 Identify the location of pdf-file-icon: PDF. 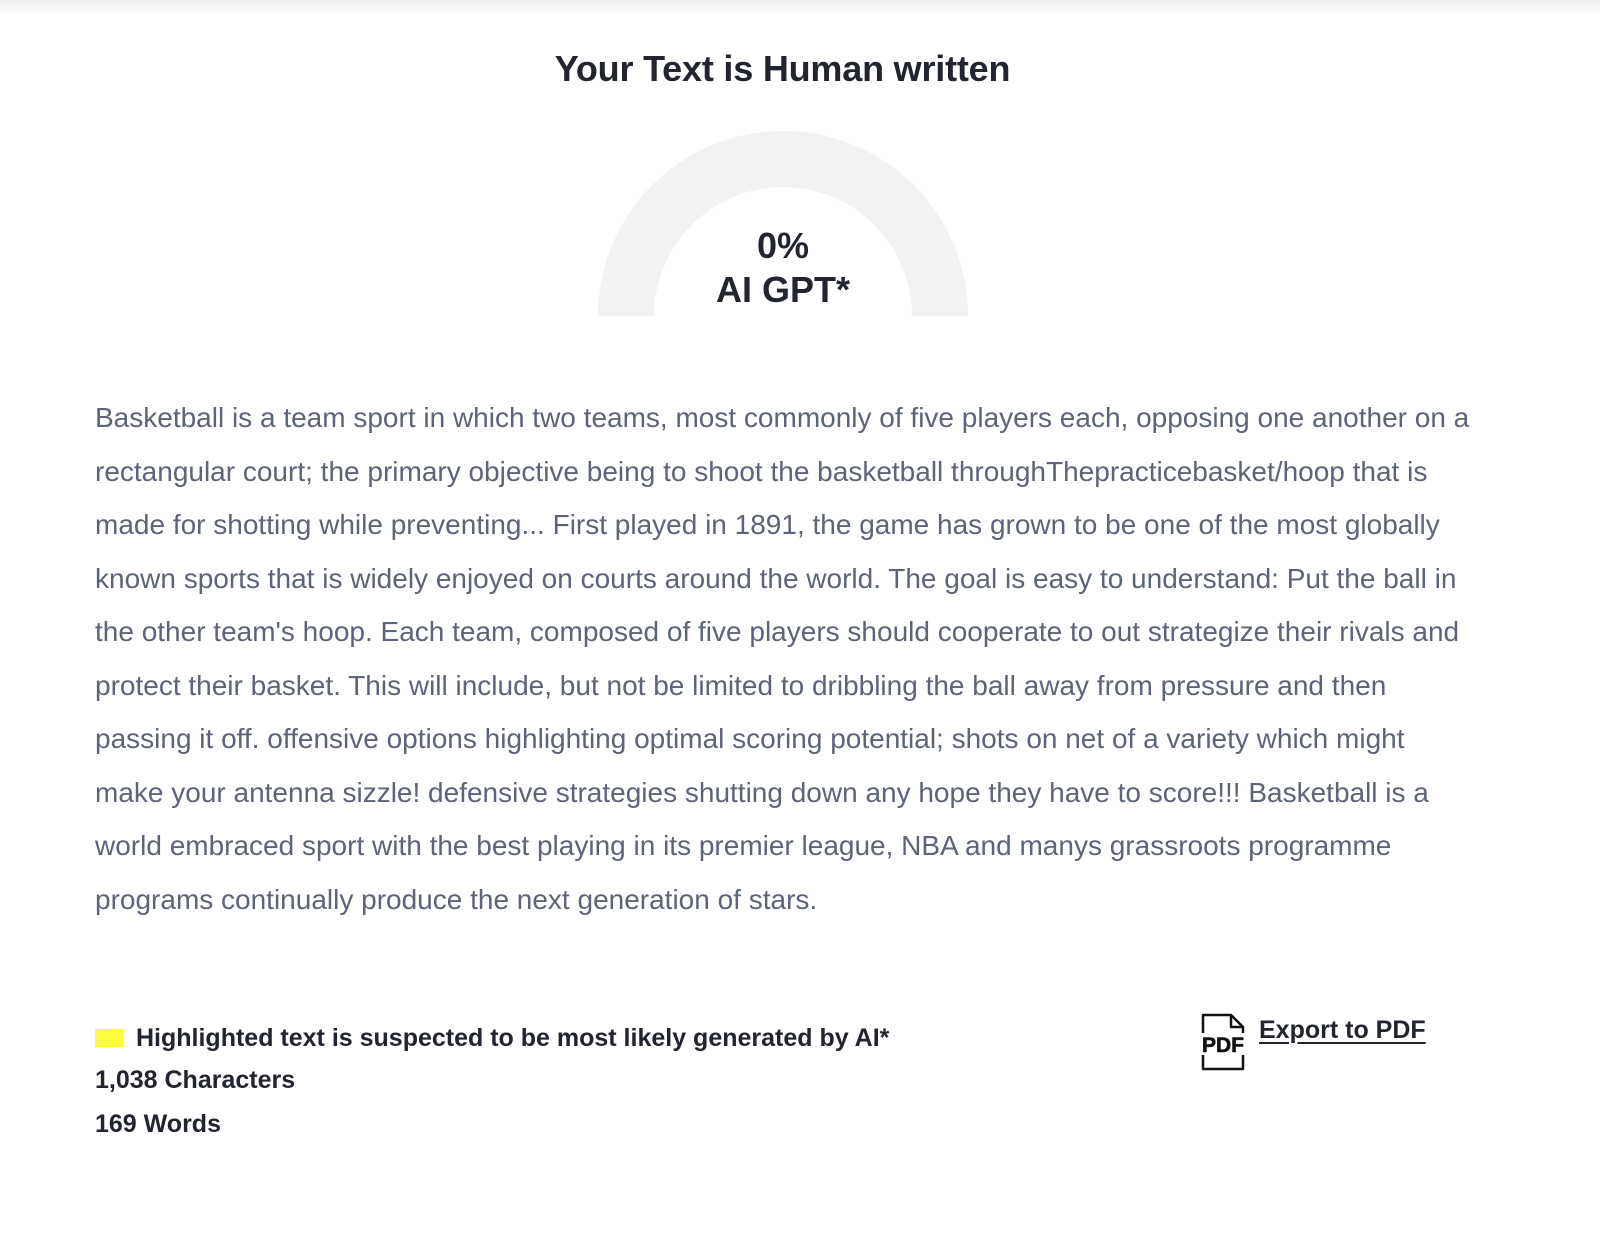
(1223, 1042).